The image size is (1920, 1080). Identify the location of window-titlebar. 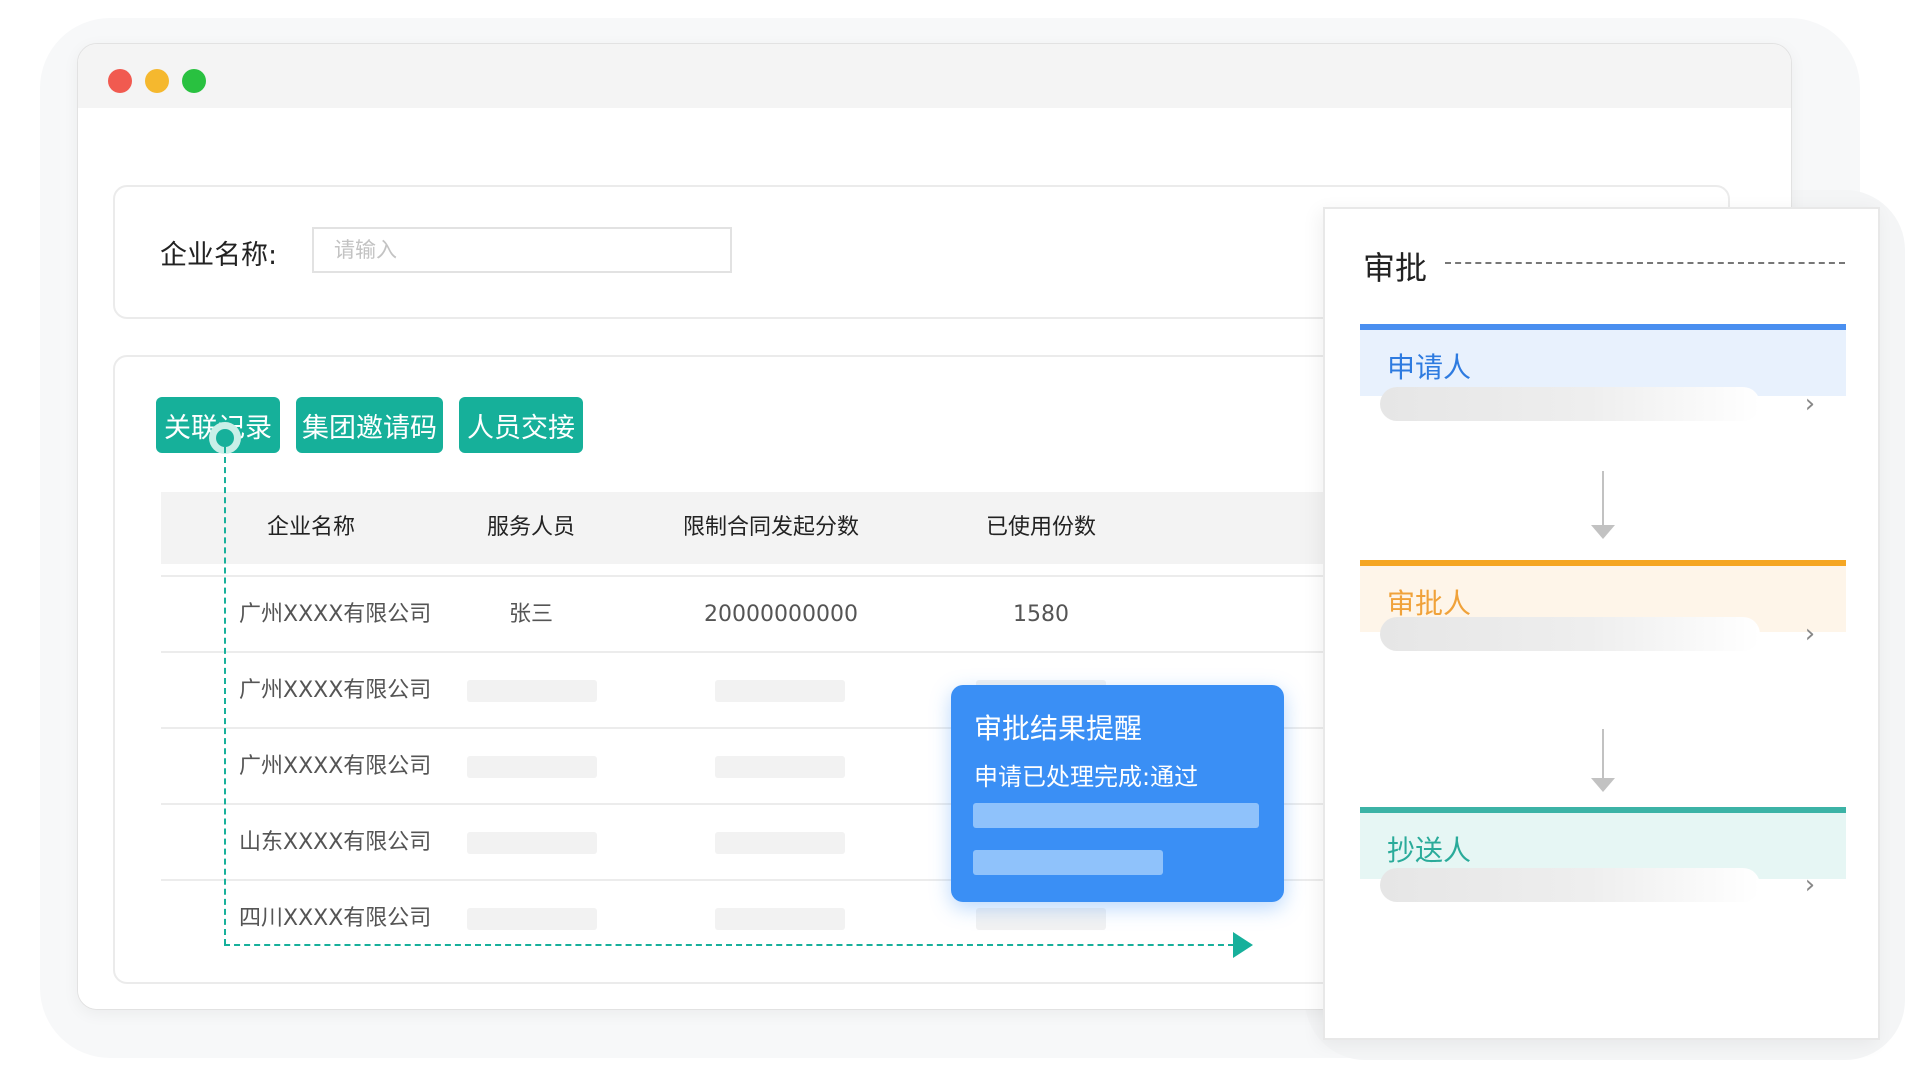
(934, 76).